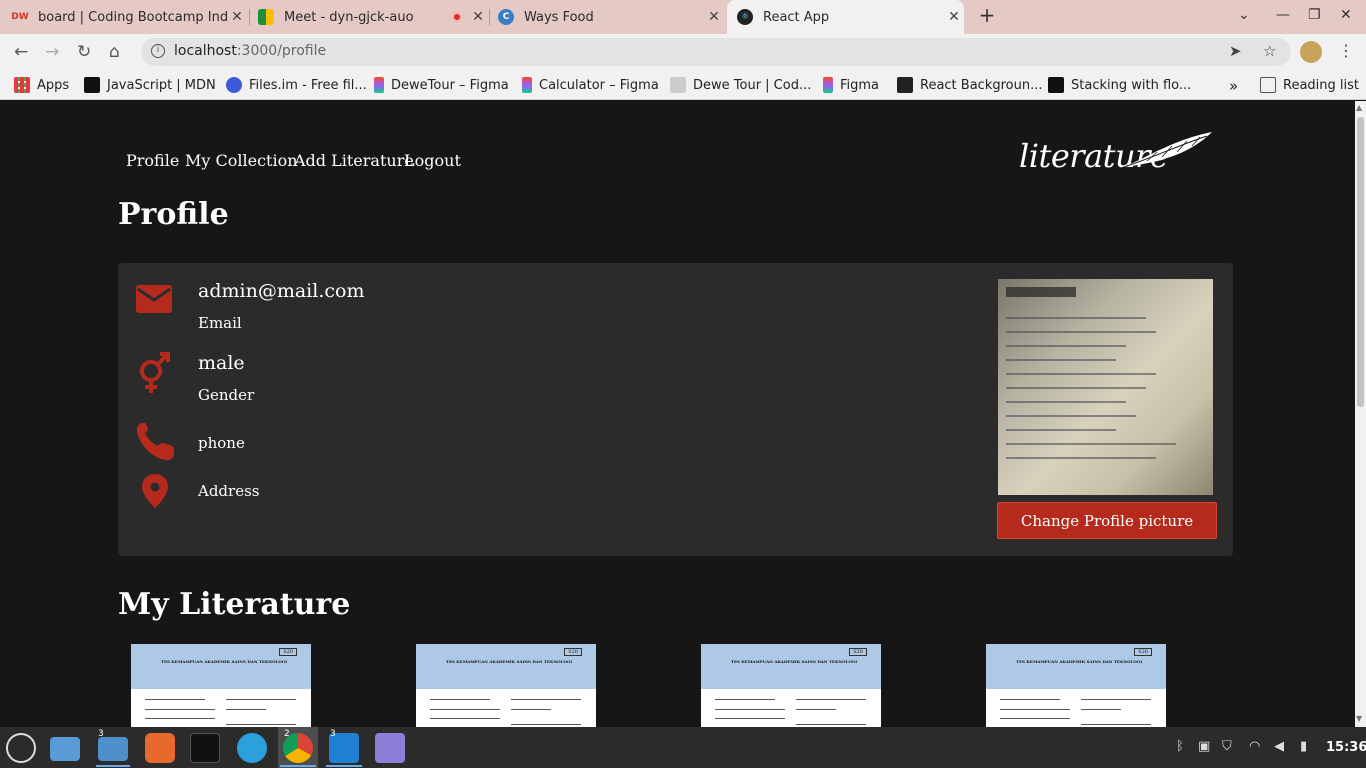 This screenshot has height=768, width=1366. Describe the element at coordinates (590, 85) in the screenshot. I see `bookmark-calculator-figma: Calculator – Figma` at that location.